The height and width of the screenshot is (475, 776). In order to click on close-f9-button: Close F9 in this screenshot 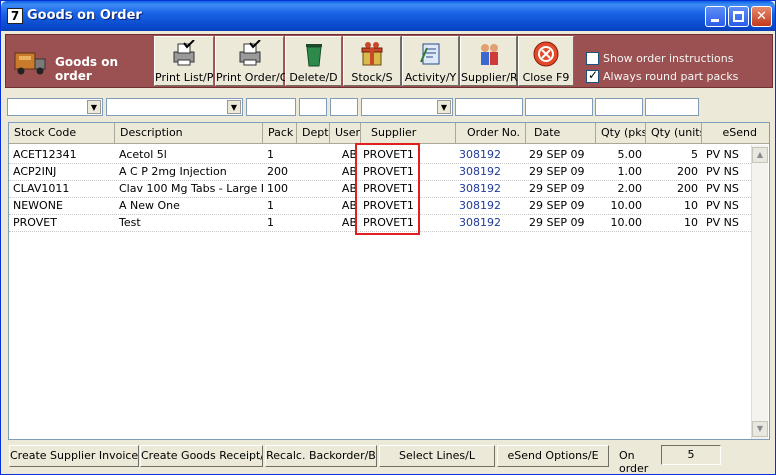, I will do `click(546, 61)`.